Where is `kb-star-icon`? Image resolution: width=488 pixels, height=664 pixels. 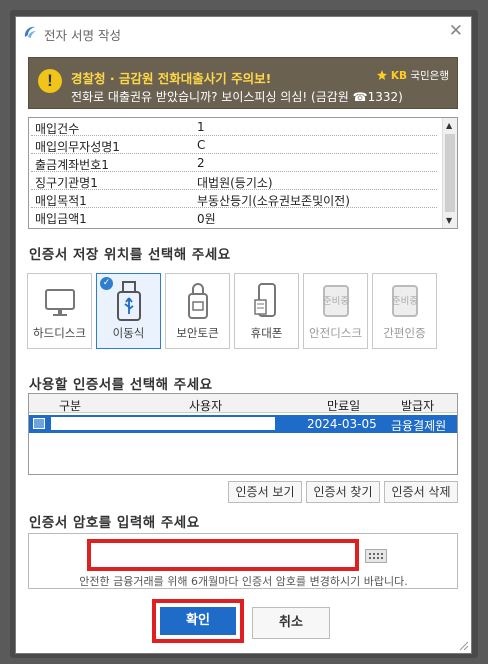
kb-star-icon is located at coordinates (381, 75).